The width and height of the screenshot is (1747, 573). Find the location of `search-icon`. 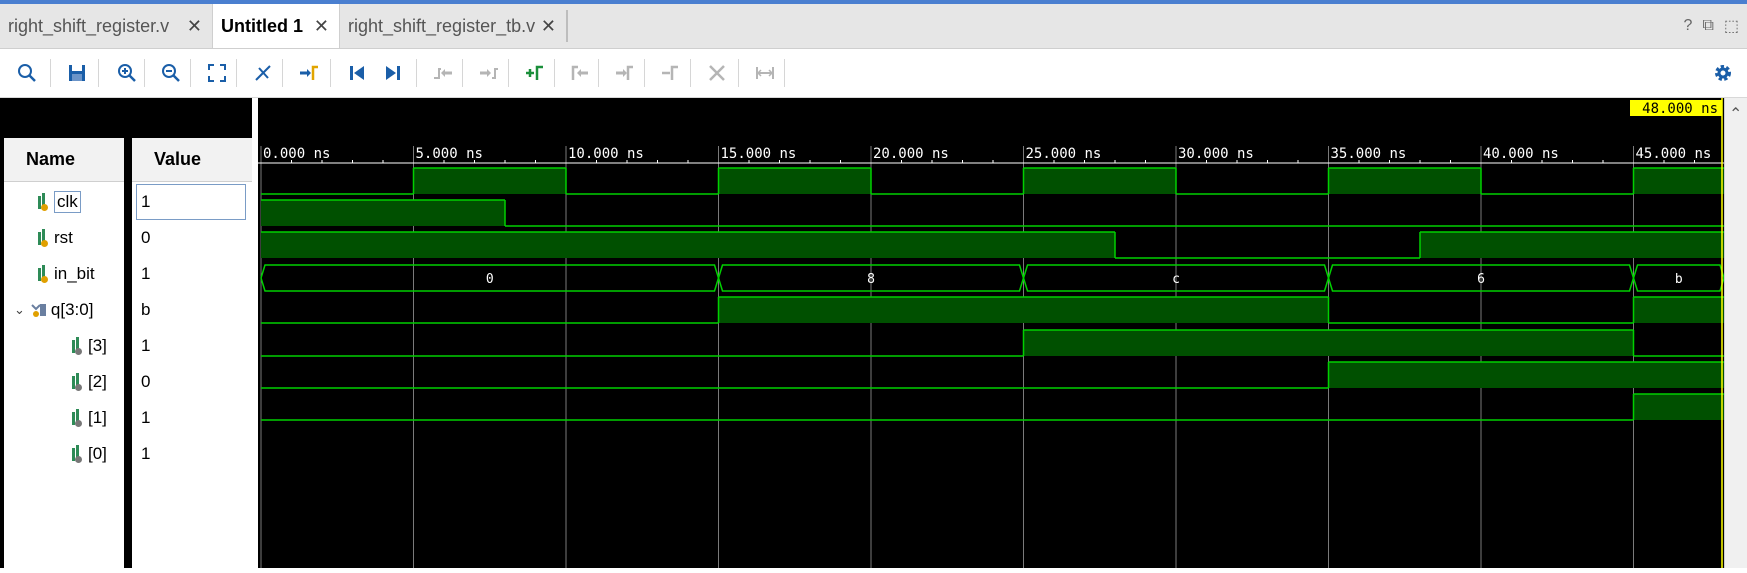

search-icon is located at coordinates (27, 73).